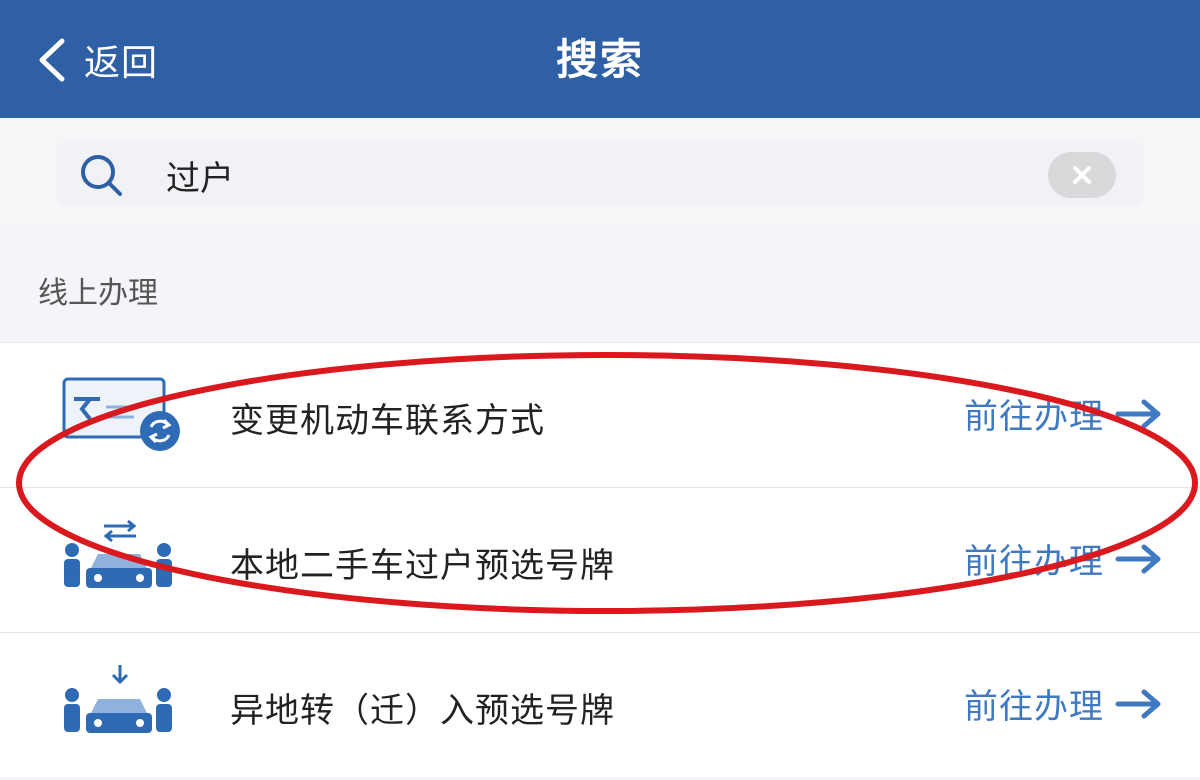  I want to click on search-bar, so click(600, 174).